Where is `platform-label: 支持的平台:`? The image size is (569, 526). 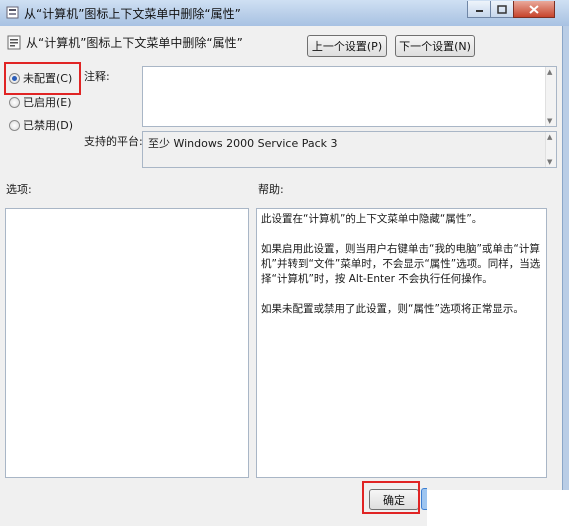
platform-label: 支持的平台: is located at coordinates (113, 141).